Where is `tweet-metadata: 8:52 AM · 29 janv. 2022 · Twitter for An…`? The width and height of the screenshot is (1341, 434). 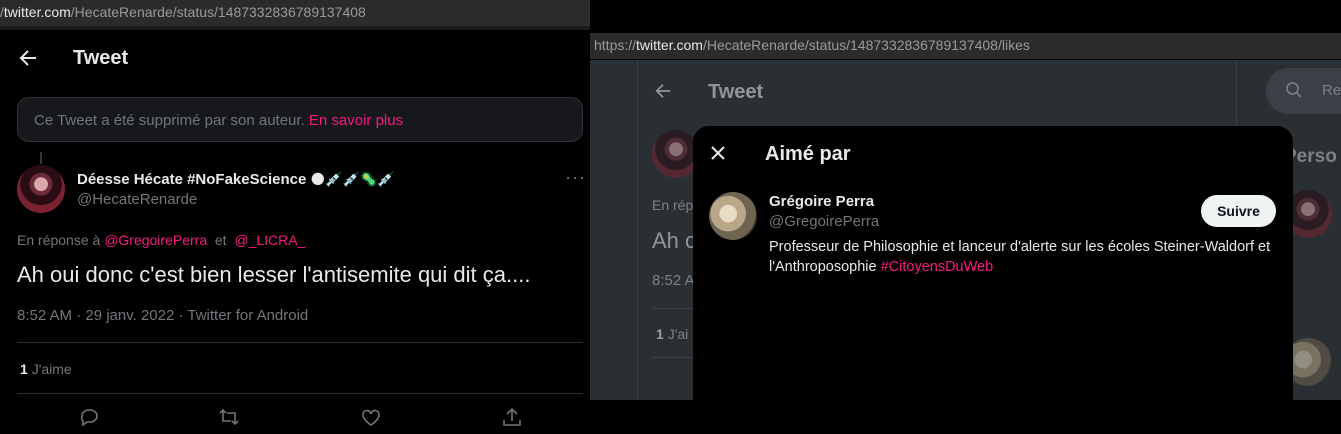
tweet-metadata: 8:52 AM · 29 janv. 2022 · Twitter for An… is located at coordinates (162, 315).